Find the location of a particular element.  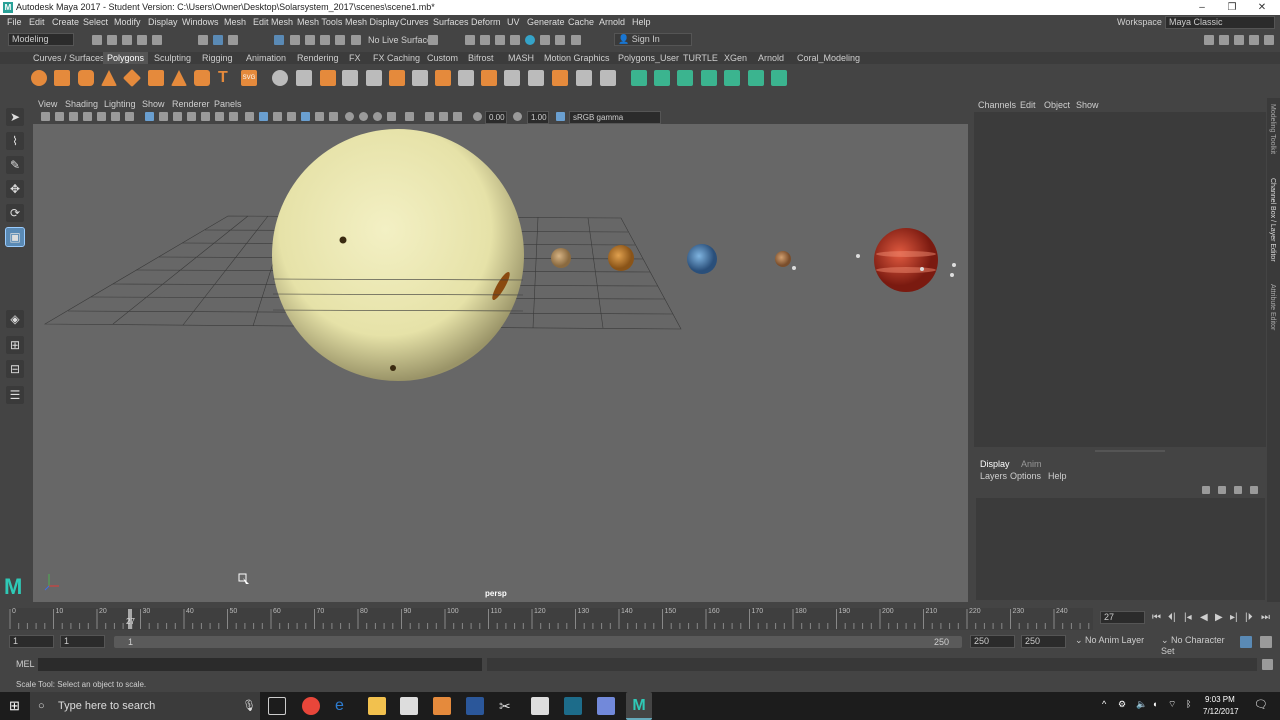

tray-app-icon: ⚙ is located at coordinates (1122, 704).